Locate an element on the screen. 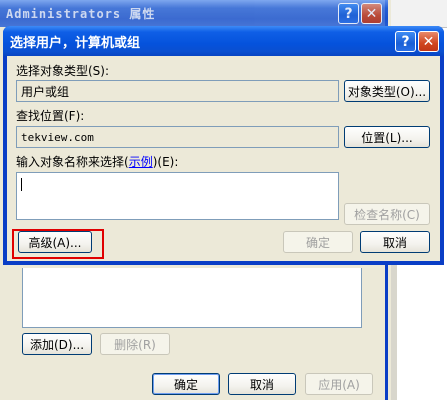 This screenshot has width=447, height=400. object-names-input is located at coordinates (177, 196).